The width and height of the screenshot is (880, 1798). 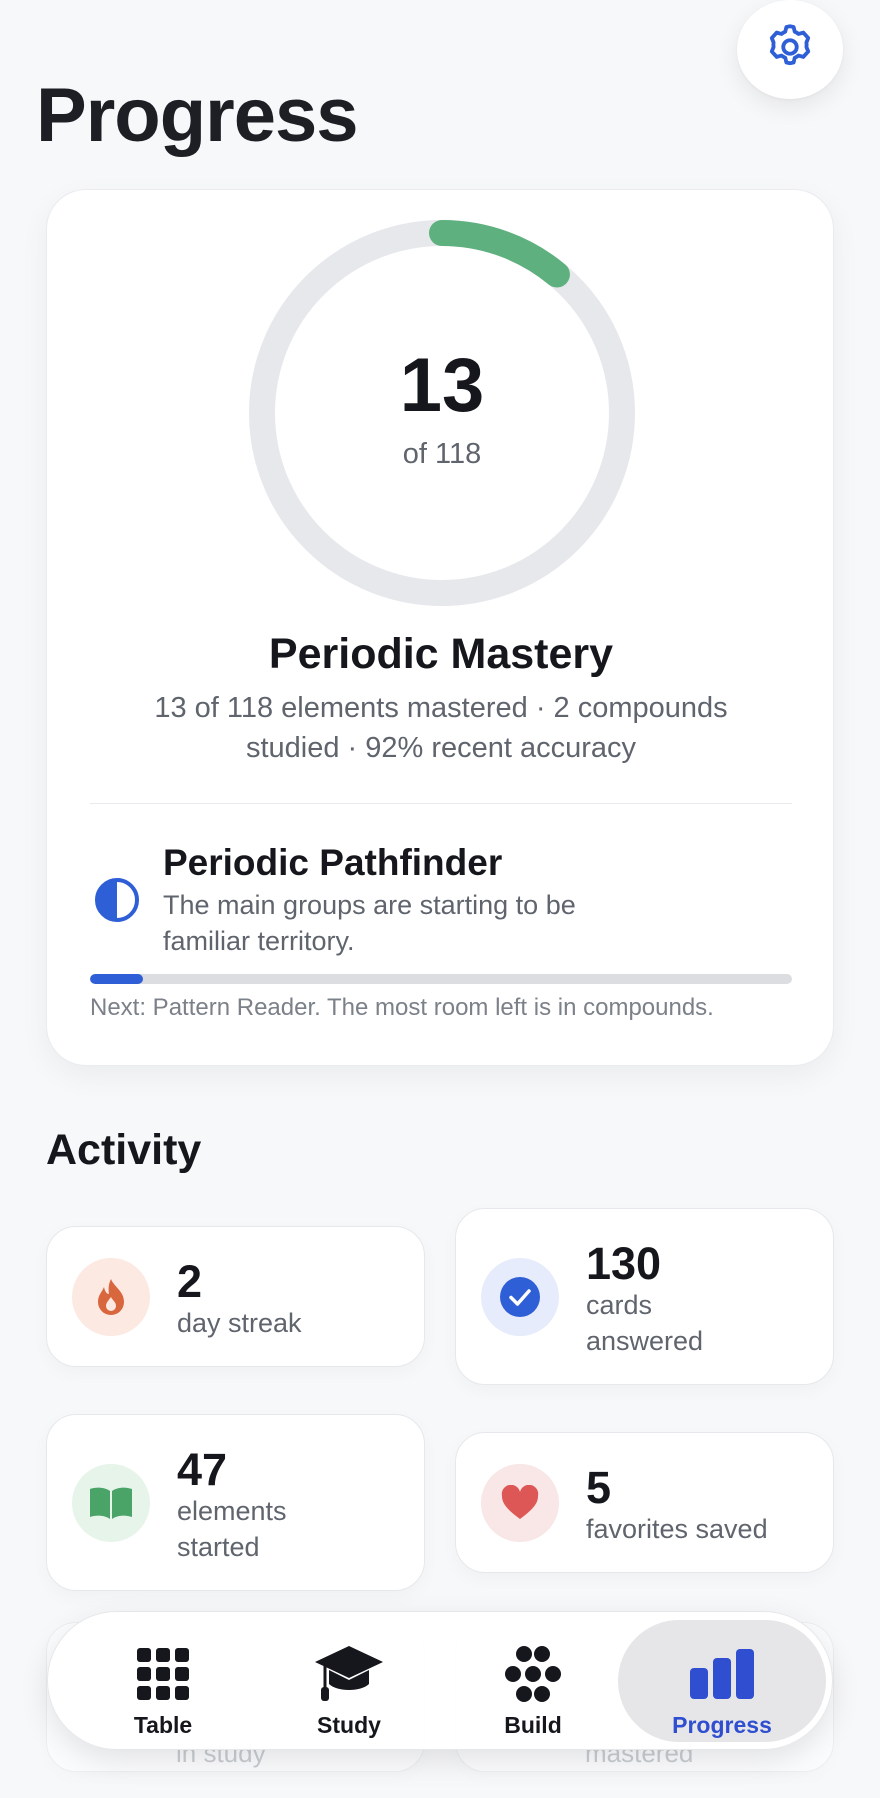 I want to click on settings-button, so click(x=790, y=49).